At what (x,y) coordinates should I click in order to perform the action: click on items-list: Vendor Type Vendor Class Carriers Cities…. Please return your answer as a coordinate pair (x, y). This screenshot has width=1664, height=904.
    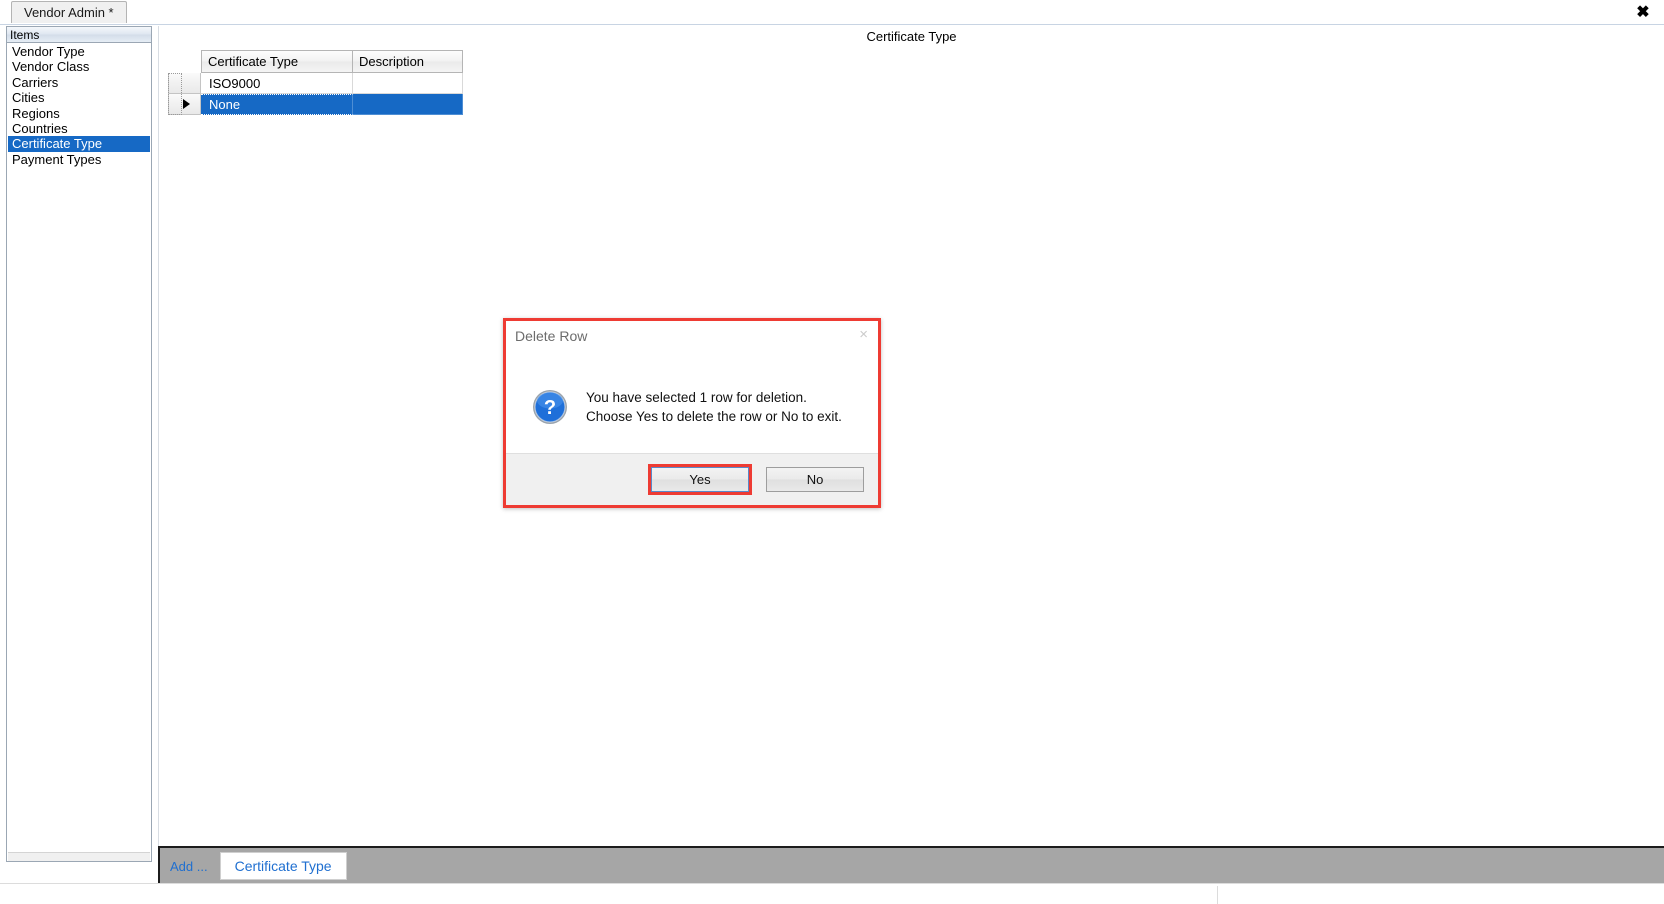
    Looking at the image, I should click on (79, 448).